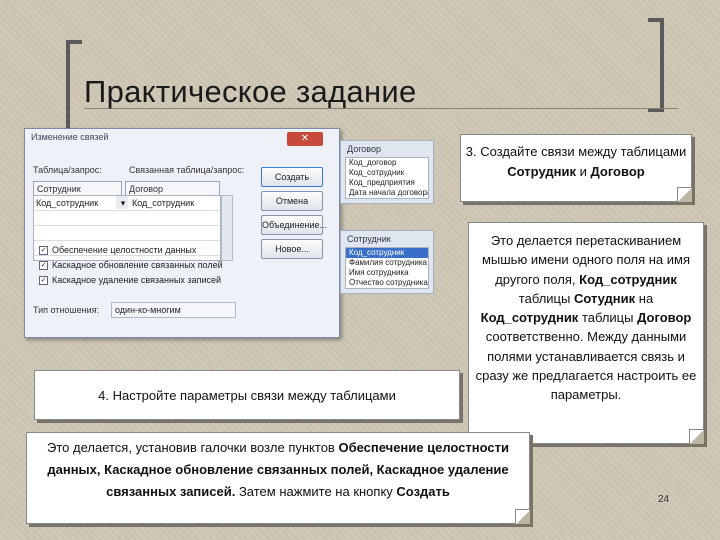 The width and height of the screenshot is (720, 540). Describe the element at coordinates (387, 163) in the screenshot. I see `list-item: Код_договор` at that location.